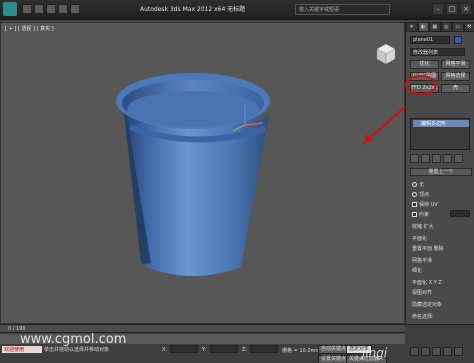 The width and height of the screenshot is (474, 363). Describe the element at coordinates (184, 349) in the screenshot. I see `x-coord-field` at that location.